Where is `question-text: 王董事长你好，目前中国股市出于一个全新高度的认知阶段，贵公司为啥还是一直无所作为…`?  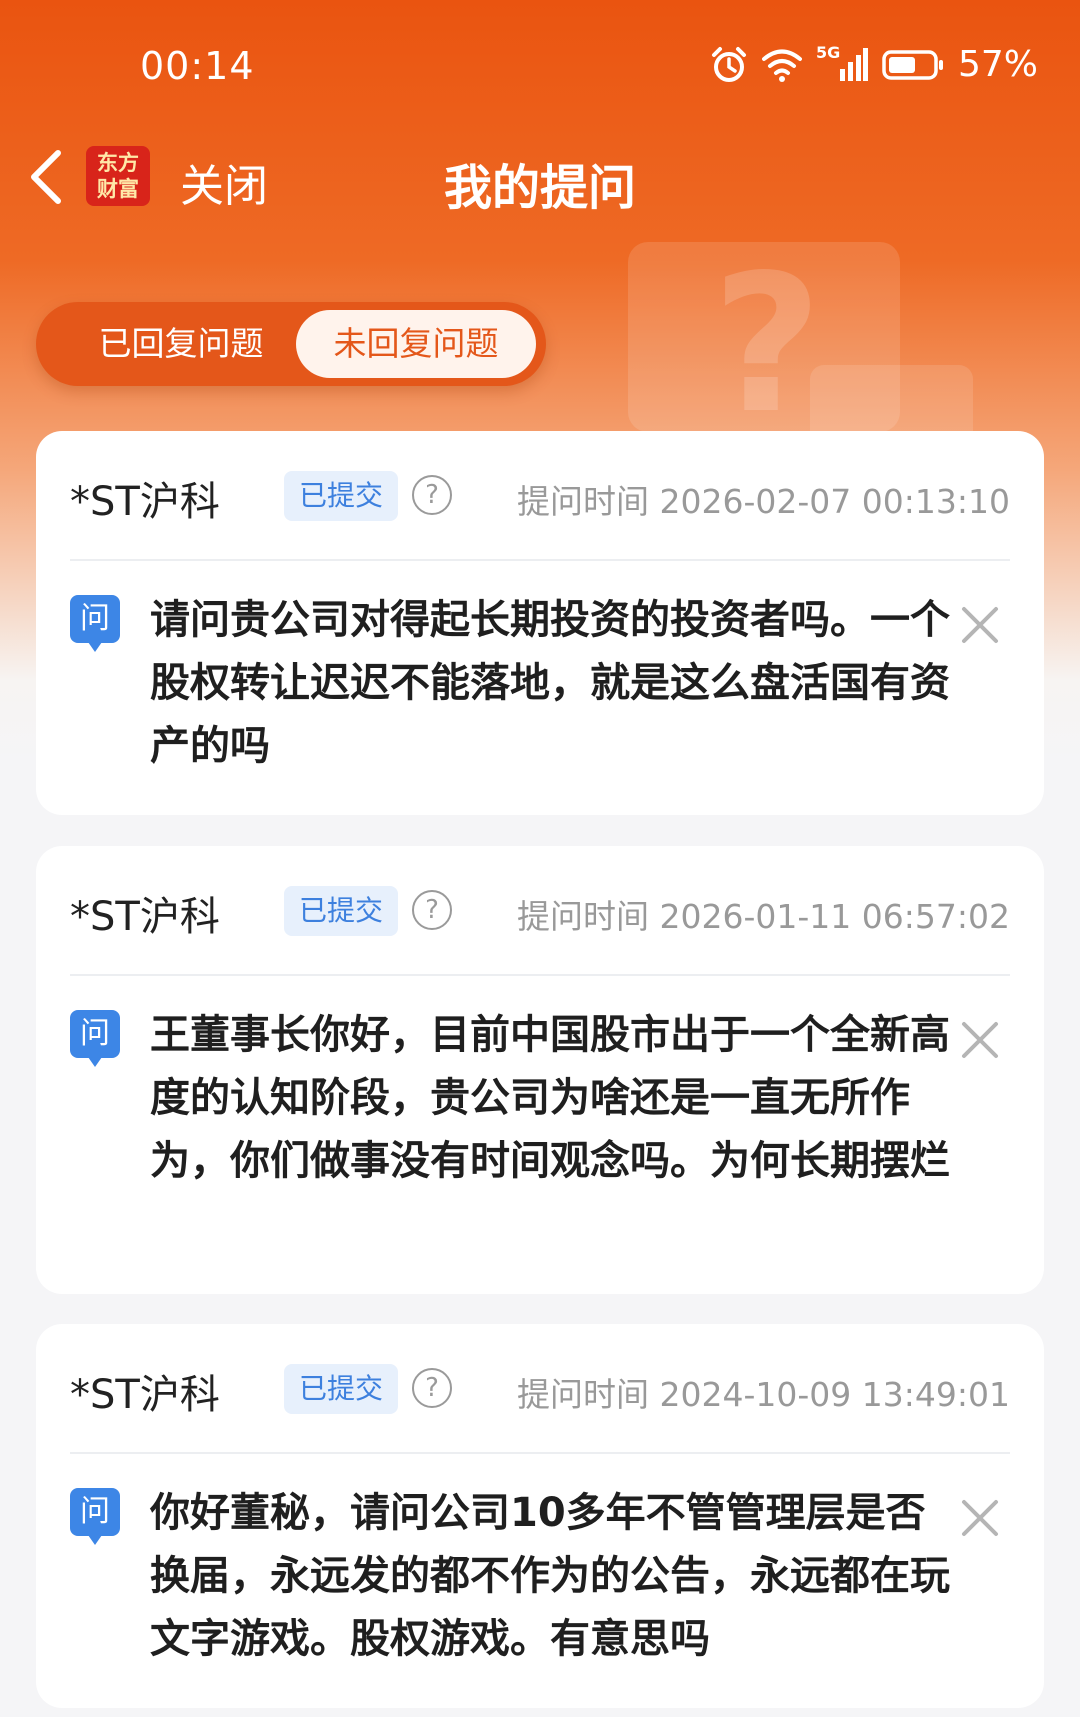 question-text: 王董事长你好，目前中国股市出于一个全新高度的认知阶段，贵公司为啥还是一直无所作为… is located at coordinates (550, 1098).